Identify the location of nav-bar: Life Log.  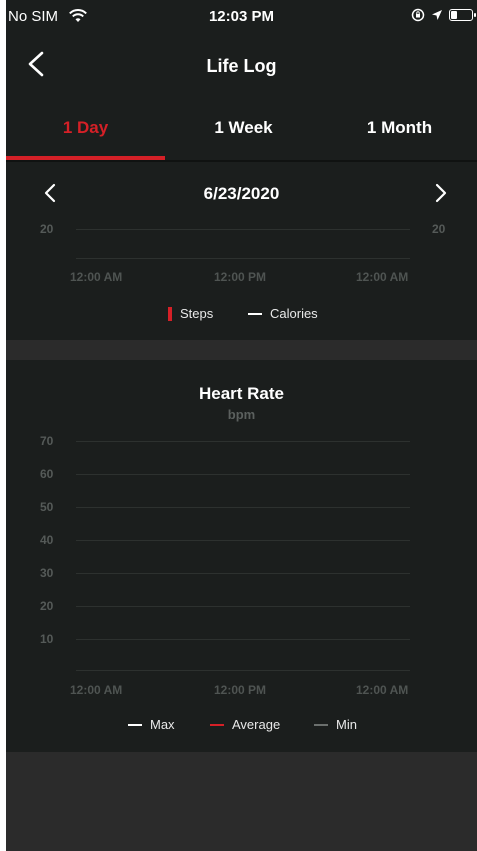
(241, 63).